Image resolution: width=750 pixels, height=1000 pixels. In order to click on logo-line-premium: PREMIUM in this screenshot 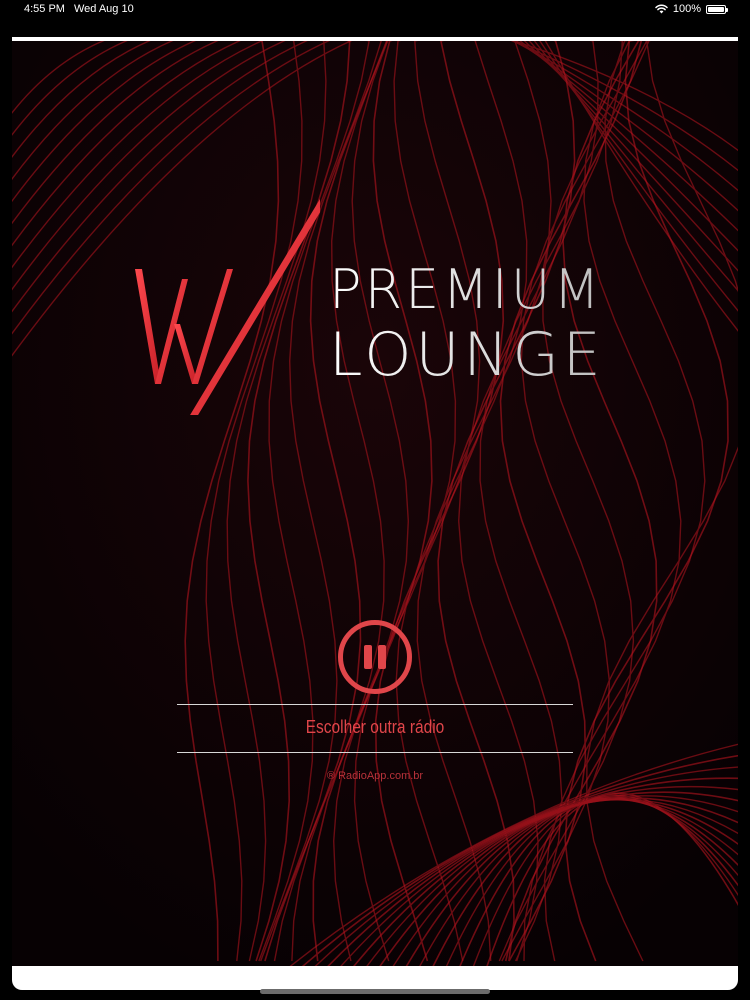, I will do `click(466, 289)`.